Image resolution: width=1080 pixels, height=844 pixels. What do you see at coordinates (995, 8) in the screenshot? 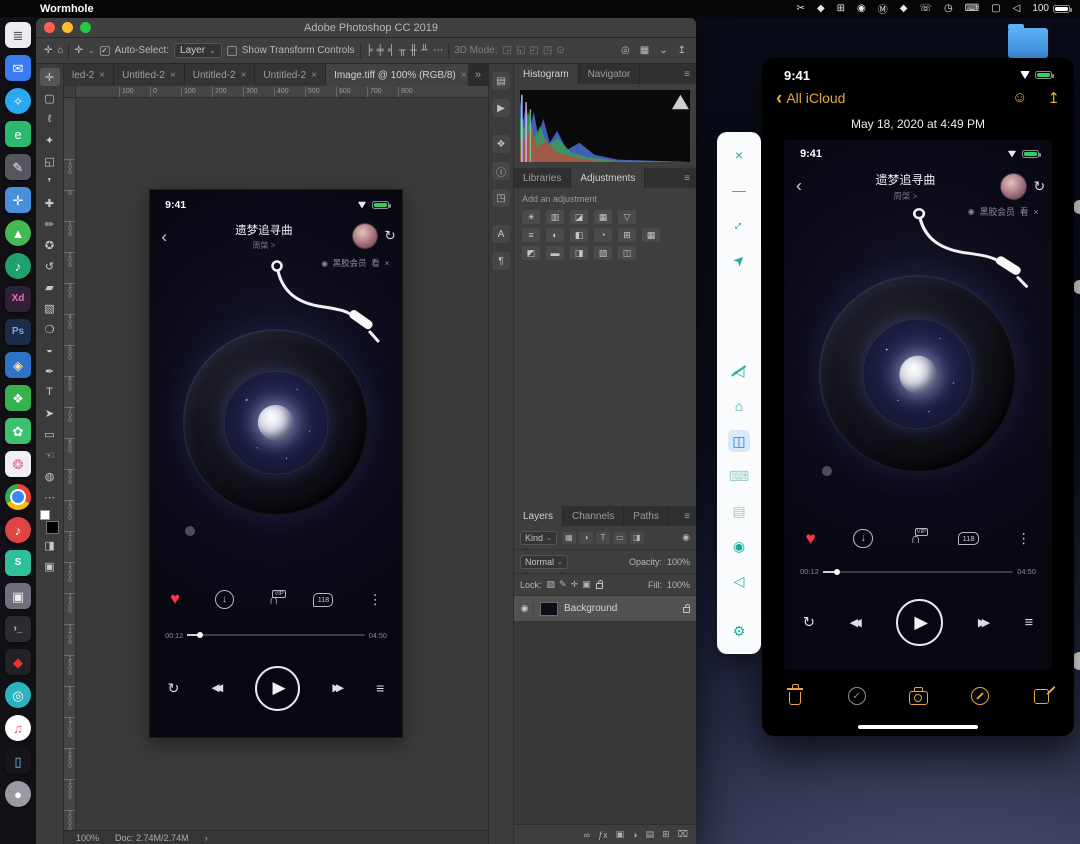
I see `display-icon: ▢` at bounding box center [995, 8].